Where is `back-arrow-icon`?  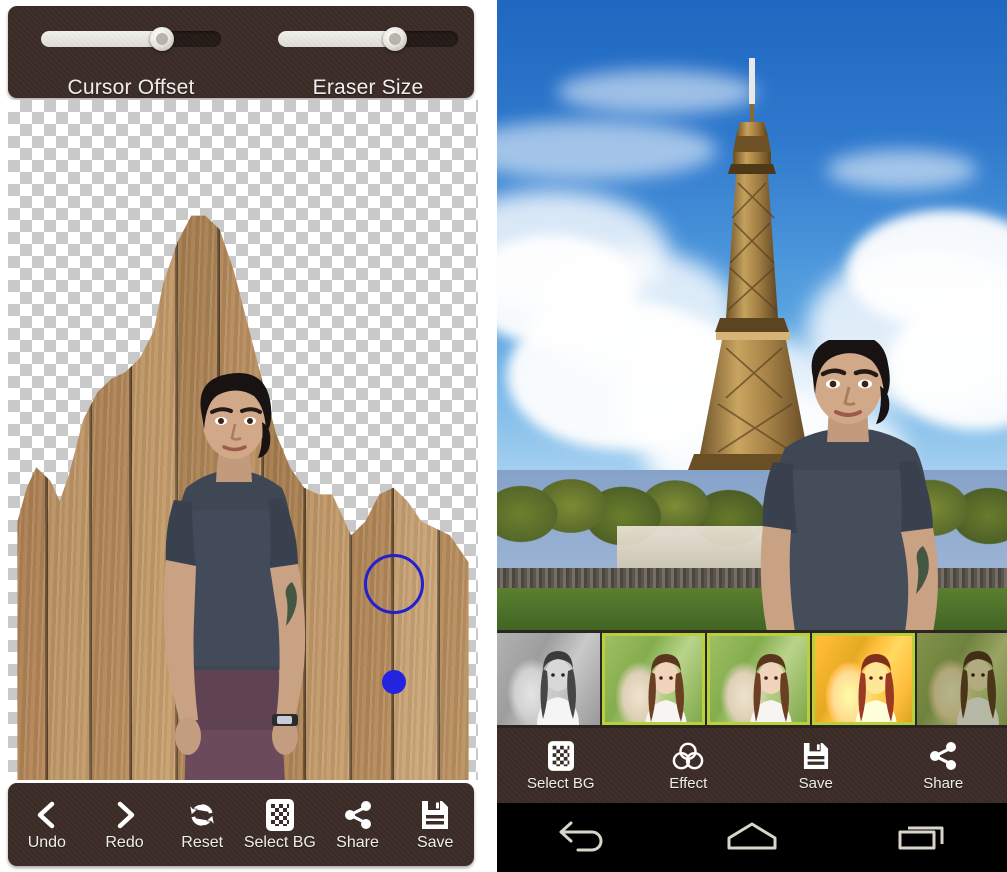
back-arrow-icon is located at coordinates (582, 837).